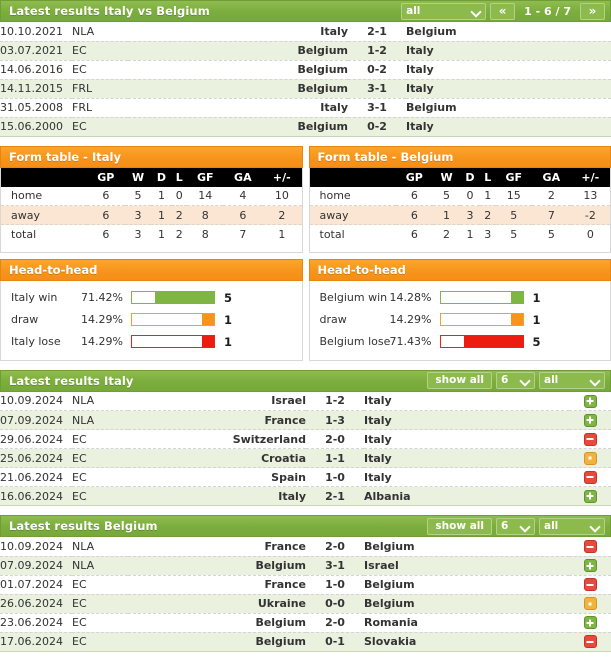  Describe the element at coordinates (24, 234) in the screenshot. I see `row-label: total` at that location.